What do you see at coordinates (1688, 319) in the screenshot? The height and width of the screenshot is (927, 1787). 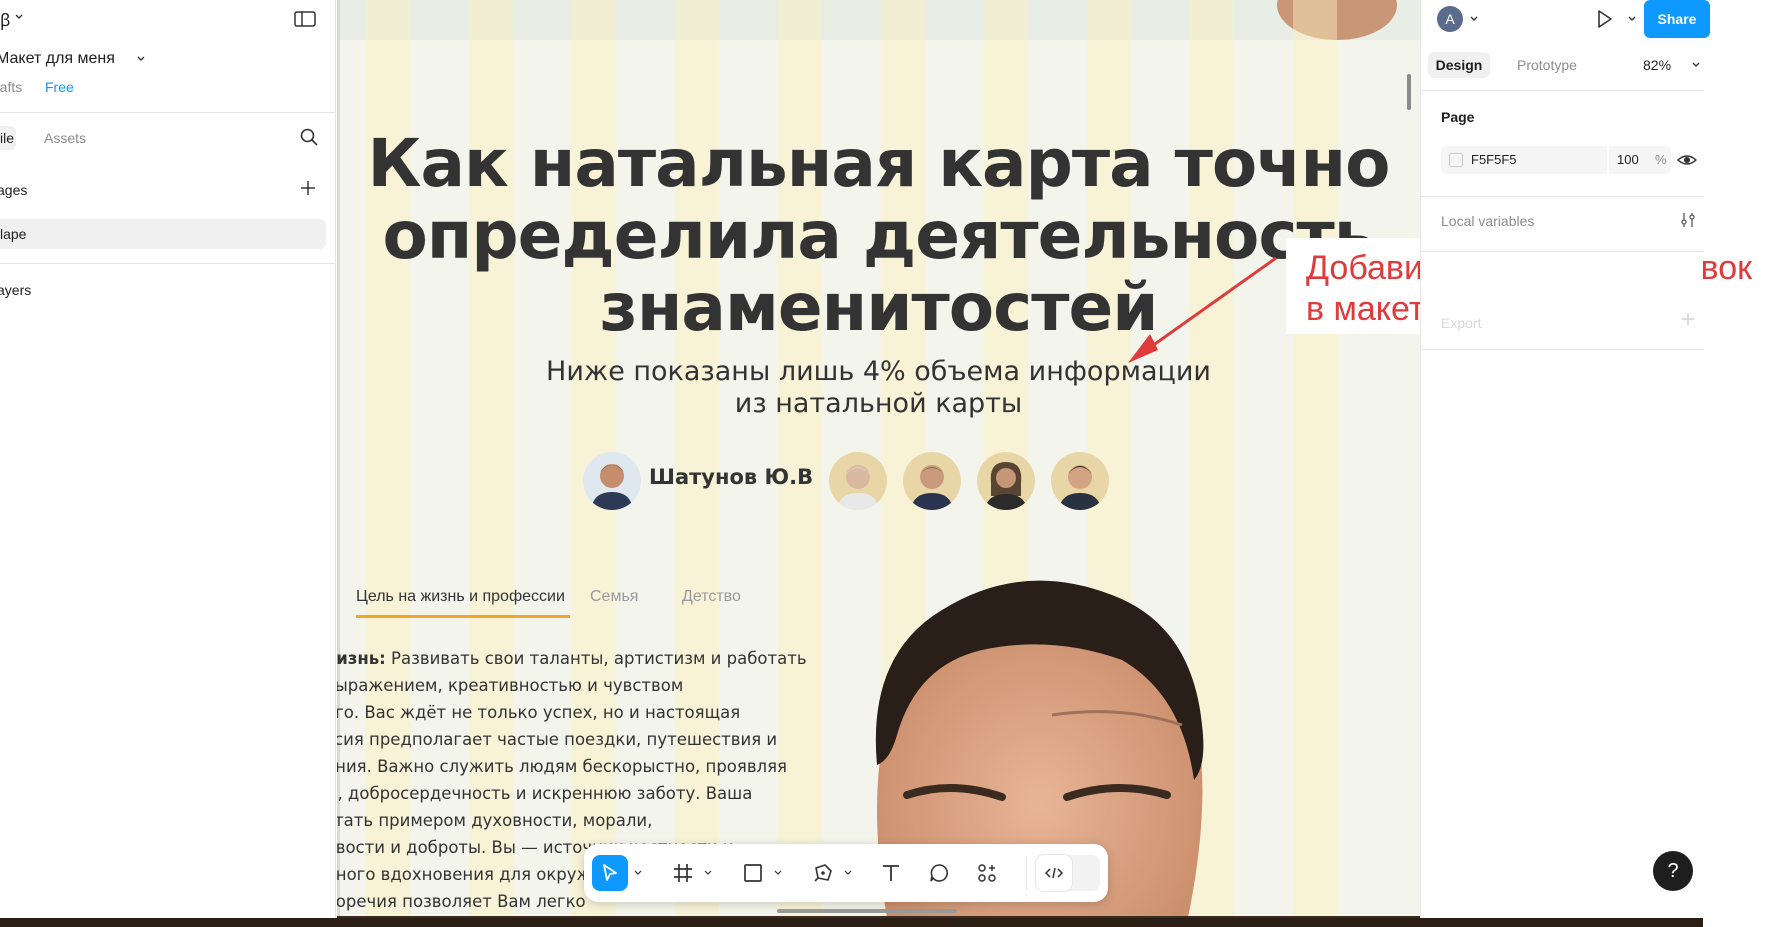 I see `add-export-icon` at bounding box center [1688, 319].